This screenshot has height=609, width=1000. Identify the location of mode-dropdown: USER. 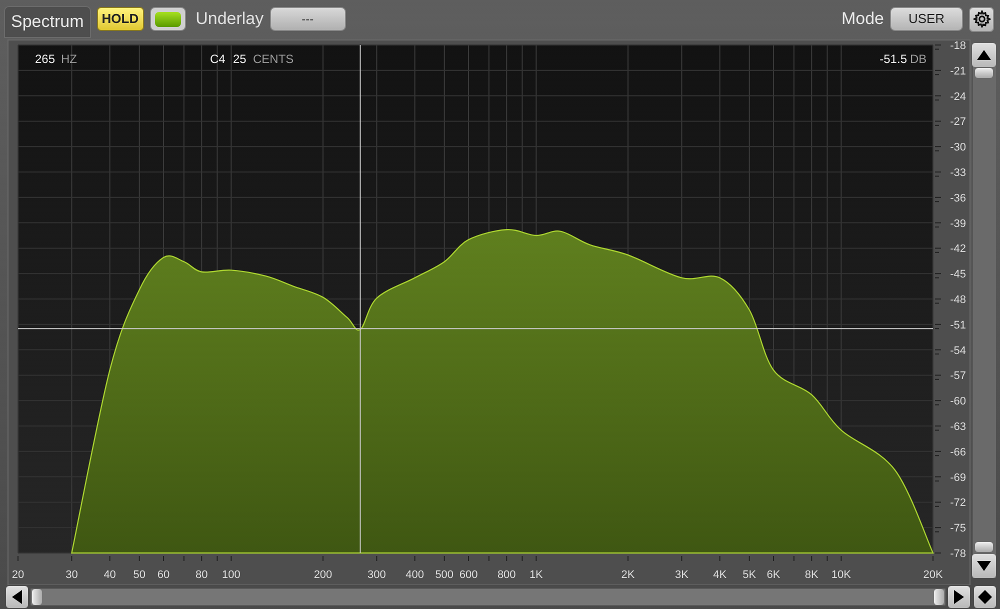
(926, 19).